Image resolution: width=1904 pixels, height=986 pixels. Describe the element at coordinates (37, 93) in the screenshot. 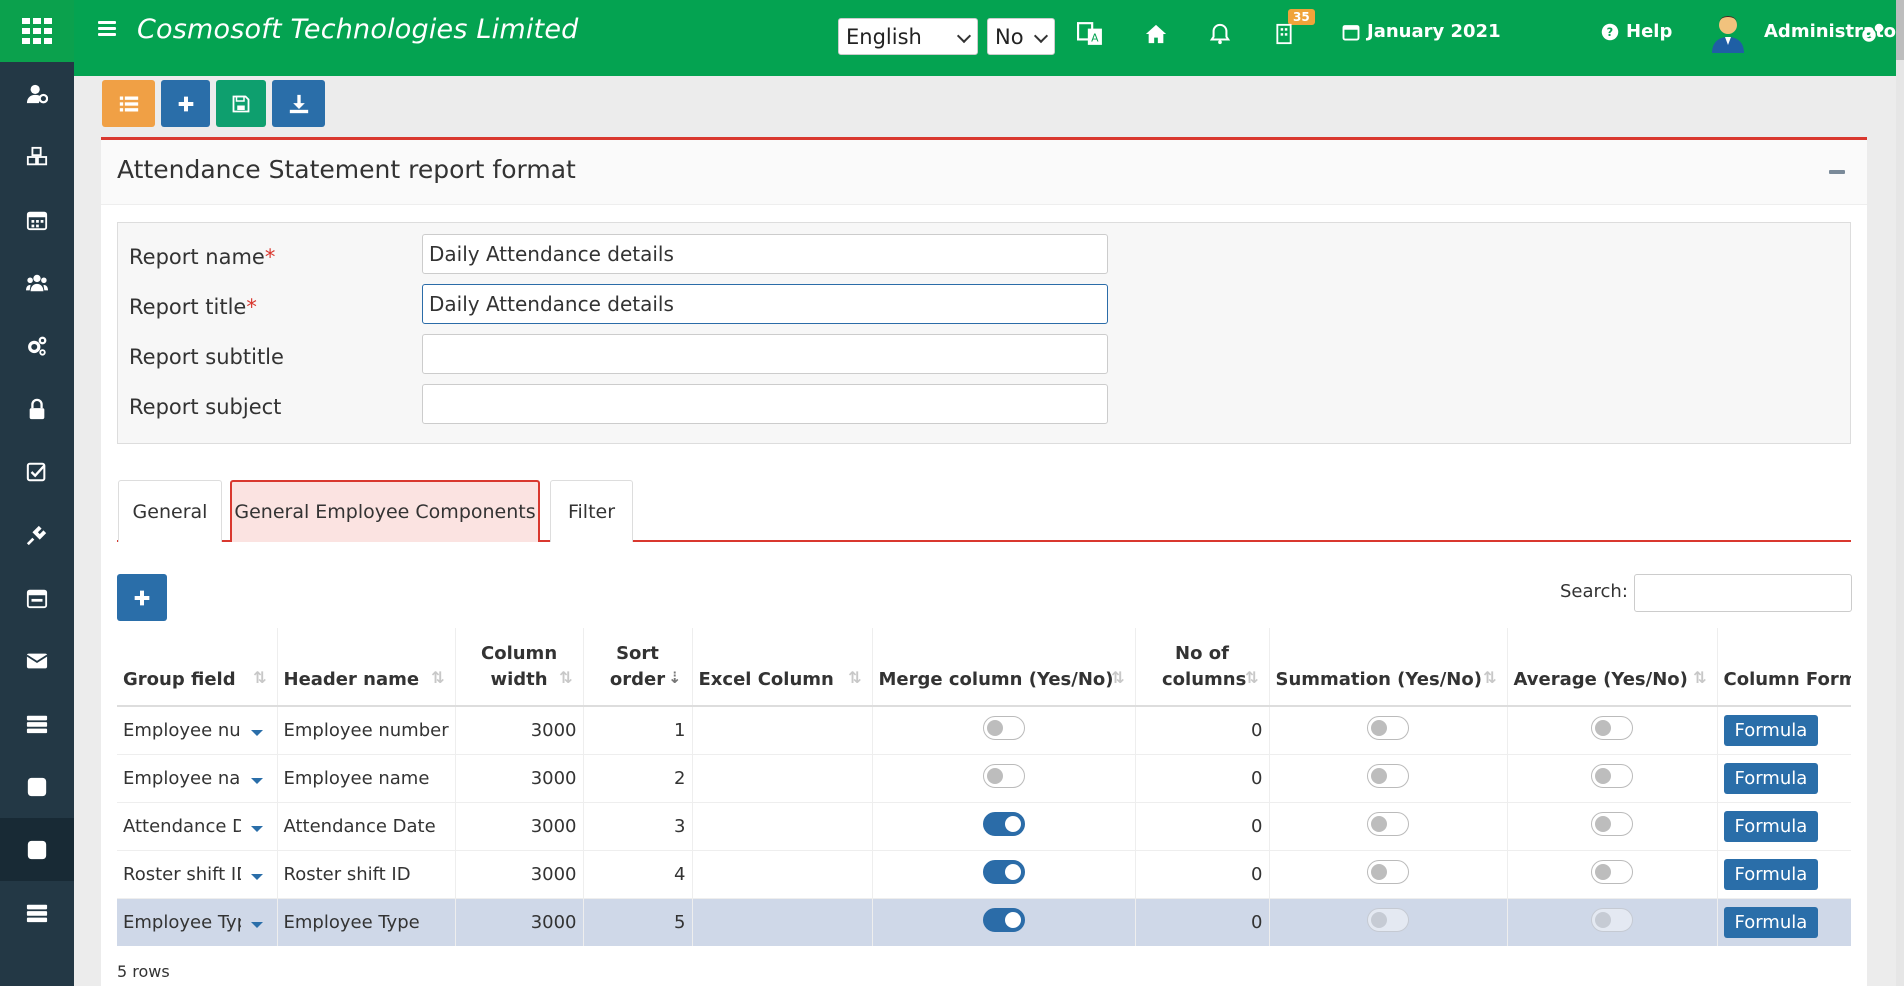

I see `sidebar-item-user-settings` at that location.